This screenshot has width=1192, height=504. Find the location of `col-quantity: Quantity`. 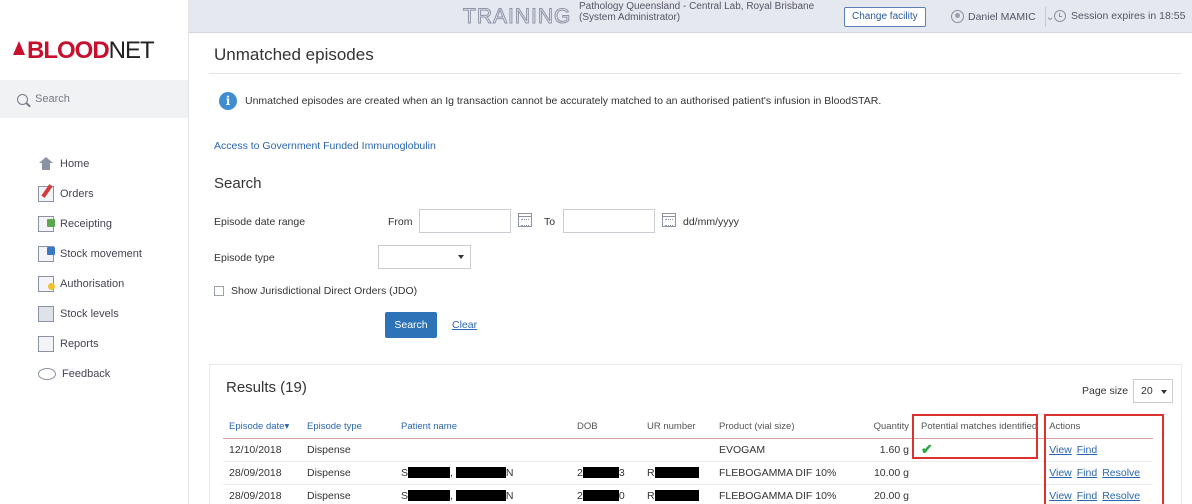

col-quantity: Quantity is located at coordinates (891, 427).